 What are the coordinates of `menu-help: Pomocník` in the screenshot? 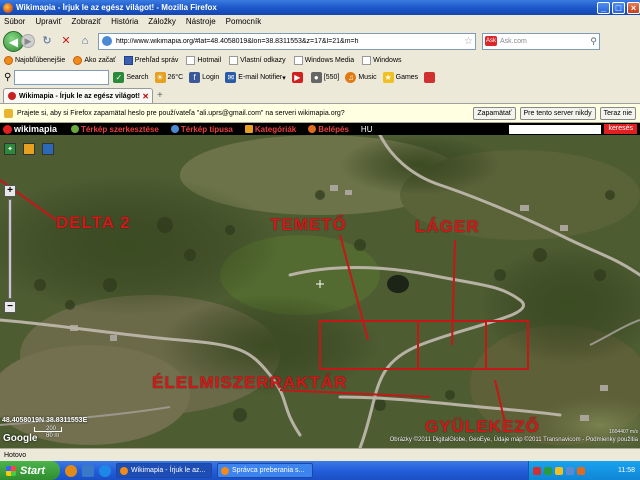 It's located at (244, 21).